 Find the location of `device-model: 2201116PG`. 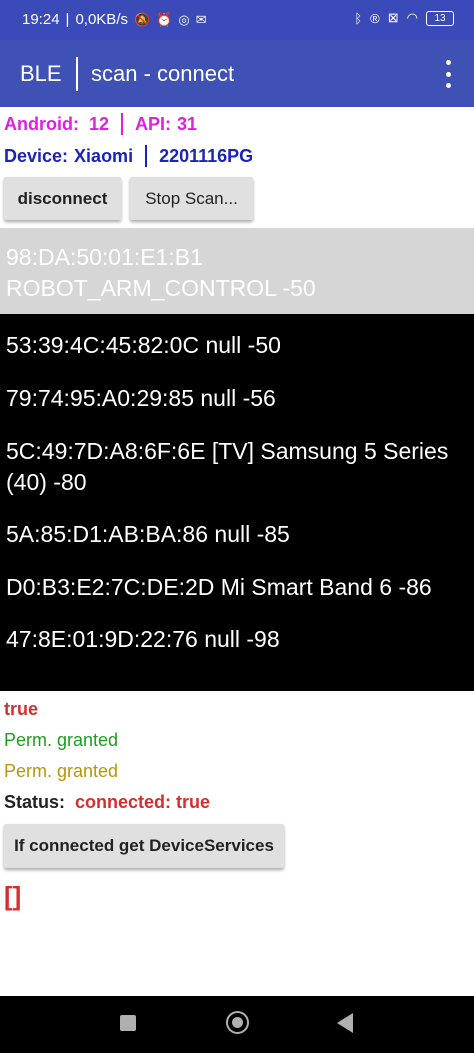

device-model: 2201116PG is located at coordinates (206, 155).